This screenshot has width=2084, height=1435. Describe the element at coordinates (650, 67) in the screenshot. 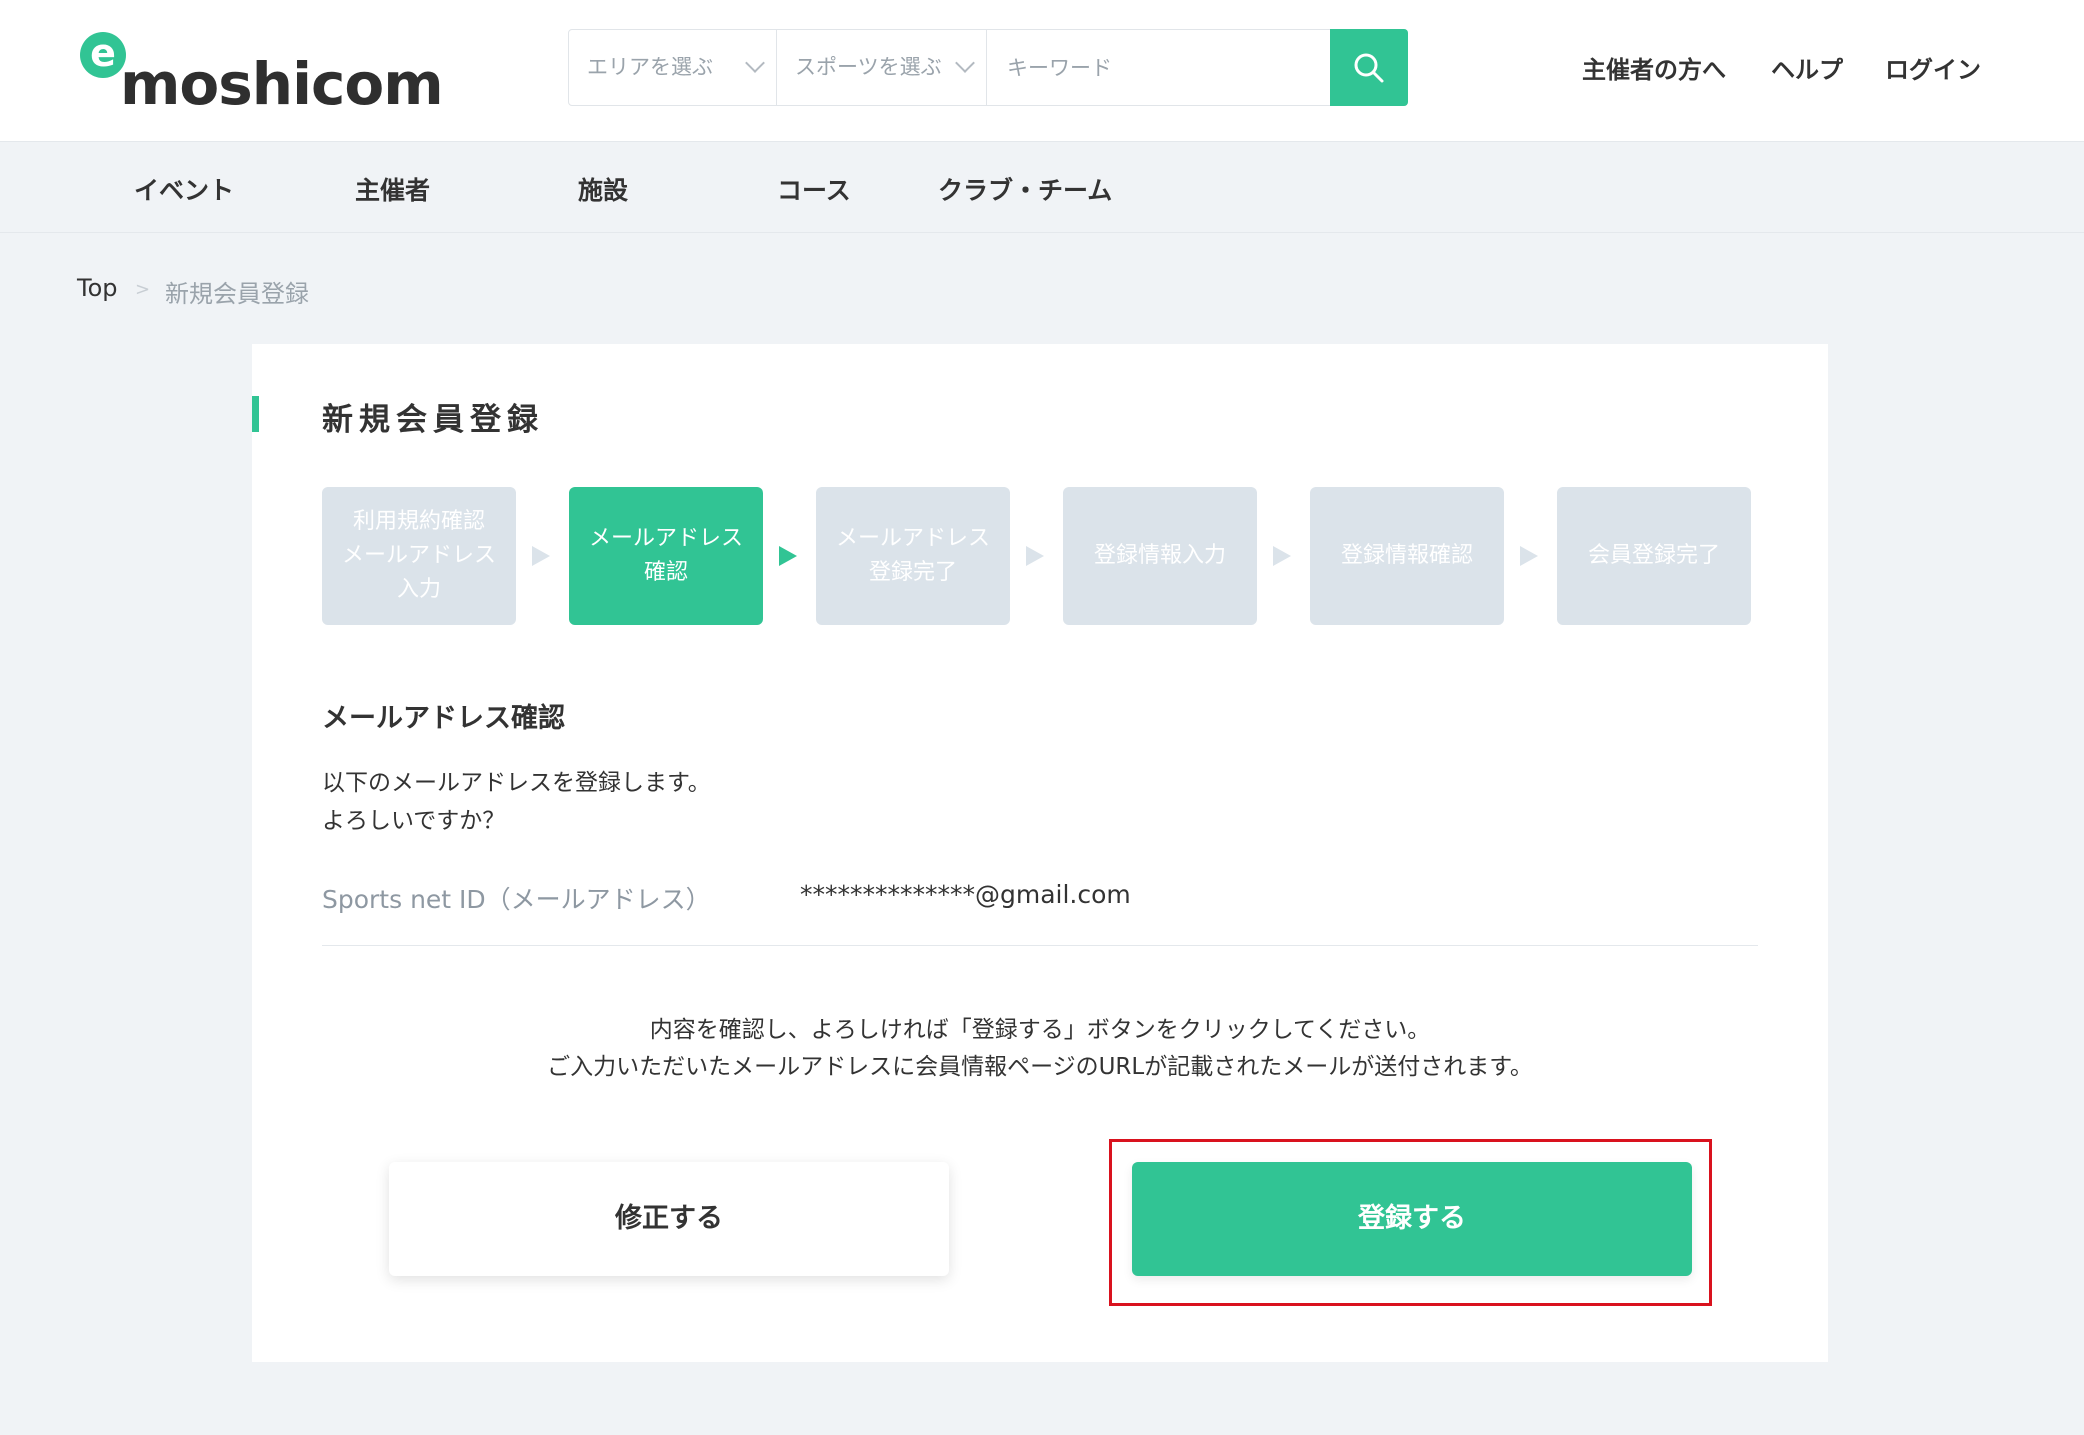

I see `area-select-label: エリアを選ぶ` at that location.